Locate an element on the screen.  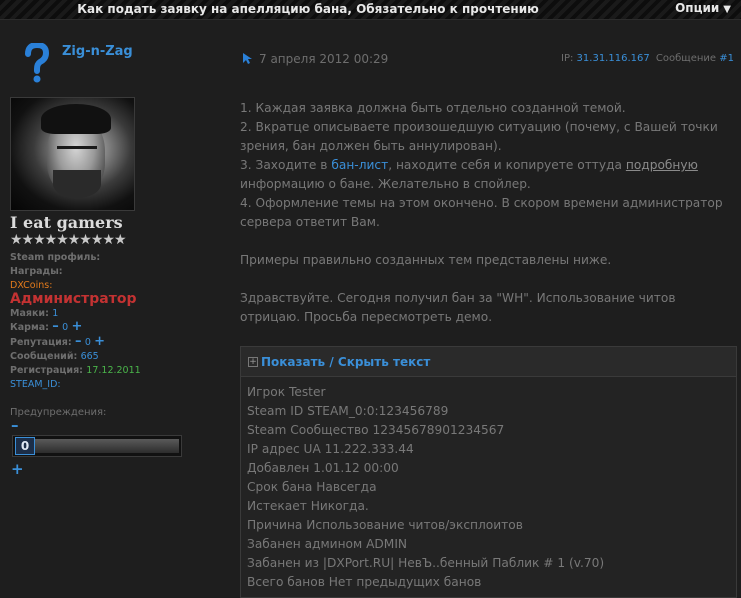
ip-address-link: 31.31.116.167 is located at coordinates (613, 58).